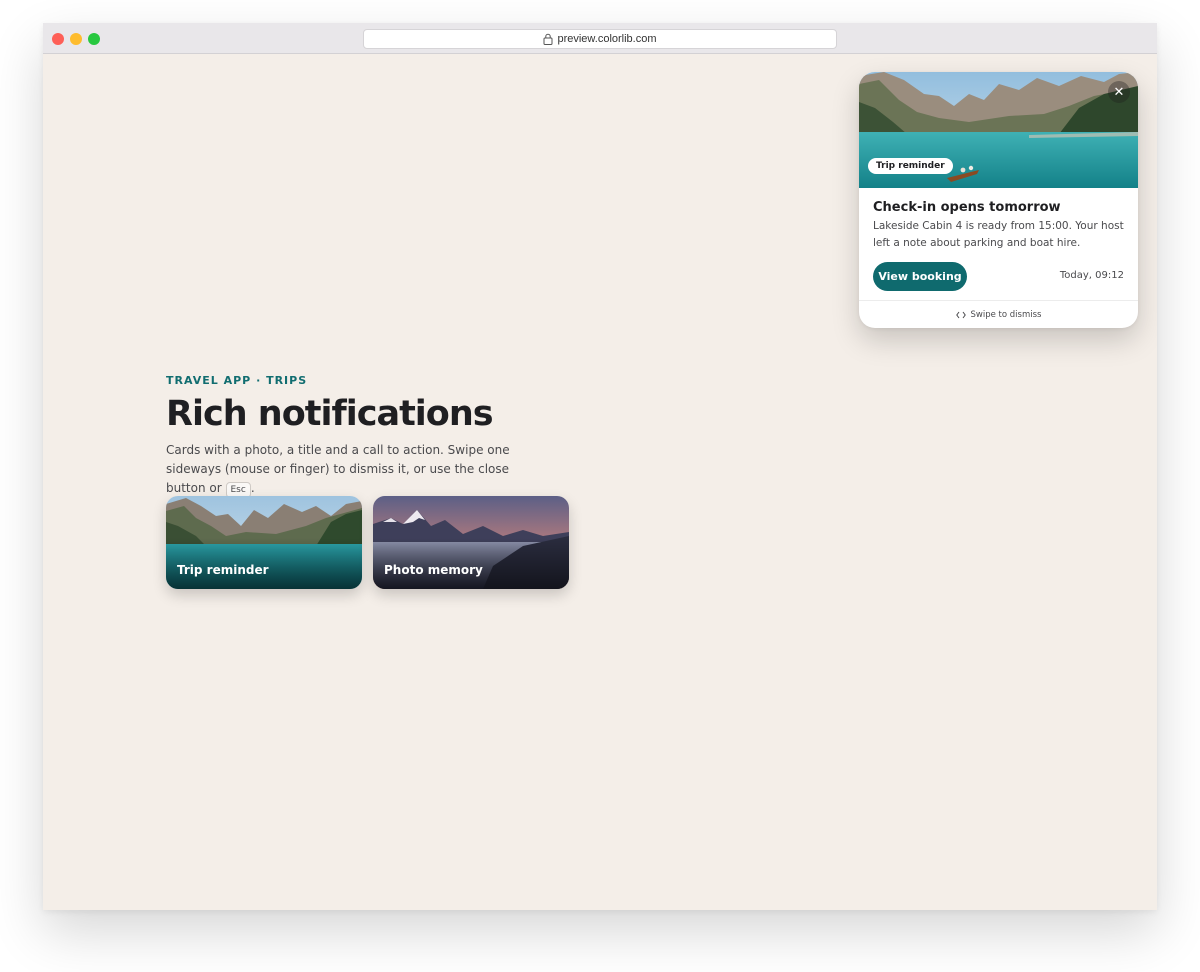  I want to click on trip-reminder-card: Trip reminder, so click(264, 542).